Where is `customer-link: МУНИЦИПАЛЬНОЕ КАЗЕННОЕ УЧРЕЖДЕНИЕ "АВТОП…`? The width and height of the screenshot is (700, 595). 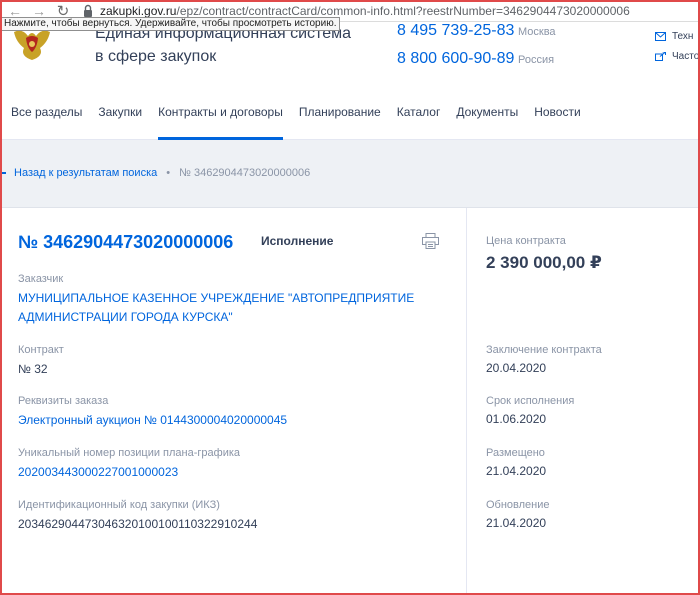
customer-link: МУНИЦИПАЛЬНОЕ КАЗЕННОЕ УЧРЕЖДЕНИЕ "АВТОП… is located at coordinates (216, 308).